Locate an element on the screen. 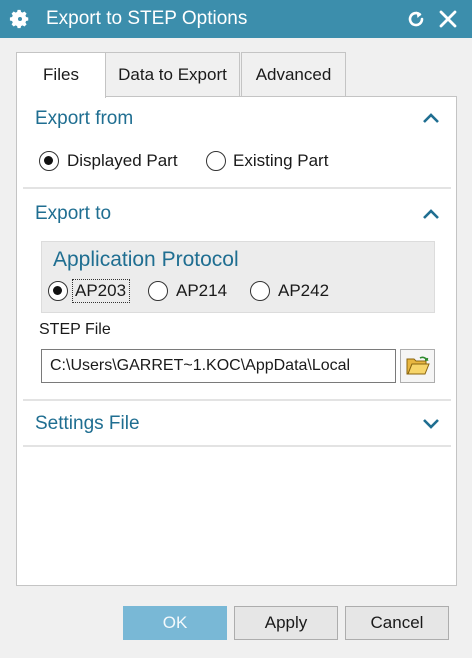 The width and height of the screenshot is (472, 658). apply-button: Apply is located at coordinates (286, 623).